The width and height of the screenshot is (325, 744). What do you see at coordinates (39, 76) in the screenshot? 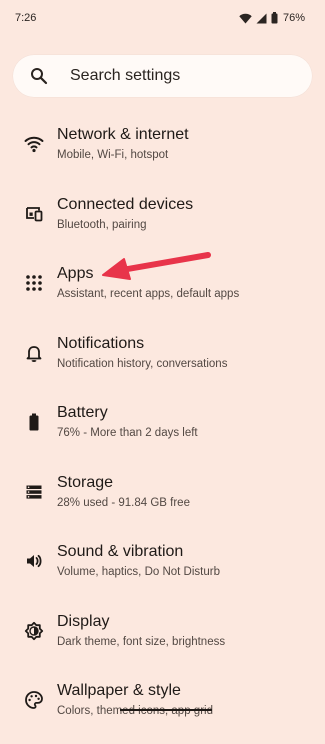
I see `search-icon` at bounding box center [39, 76].